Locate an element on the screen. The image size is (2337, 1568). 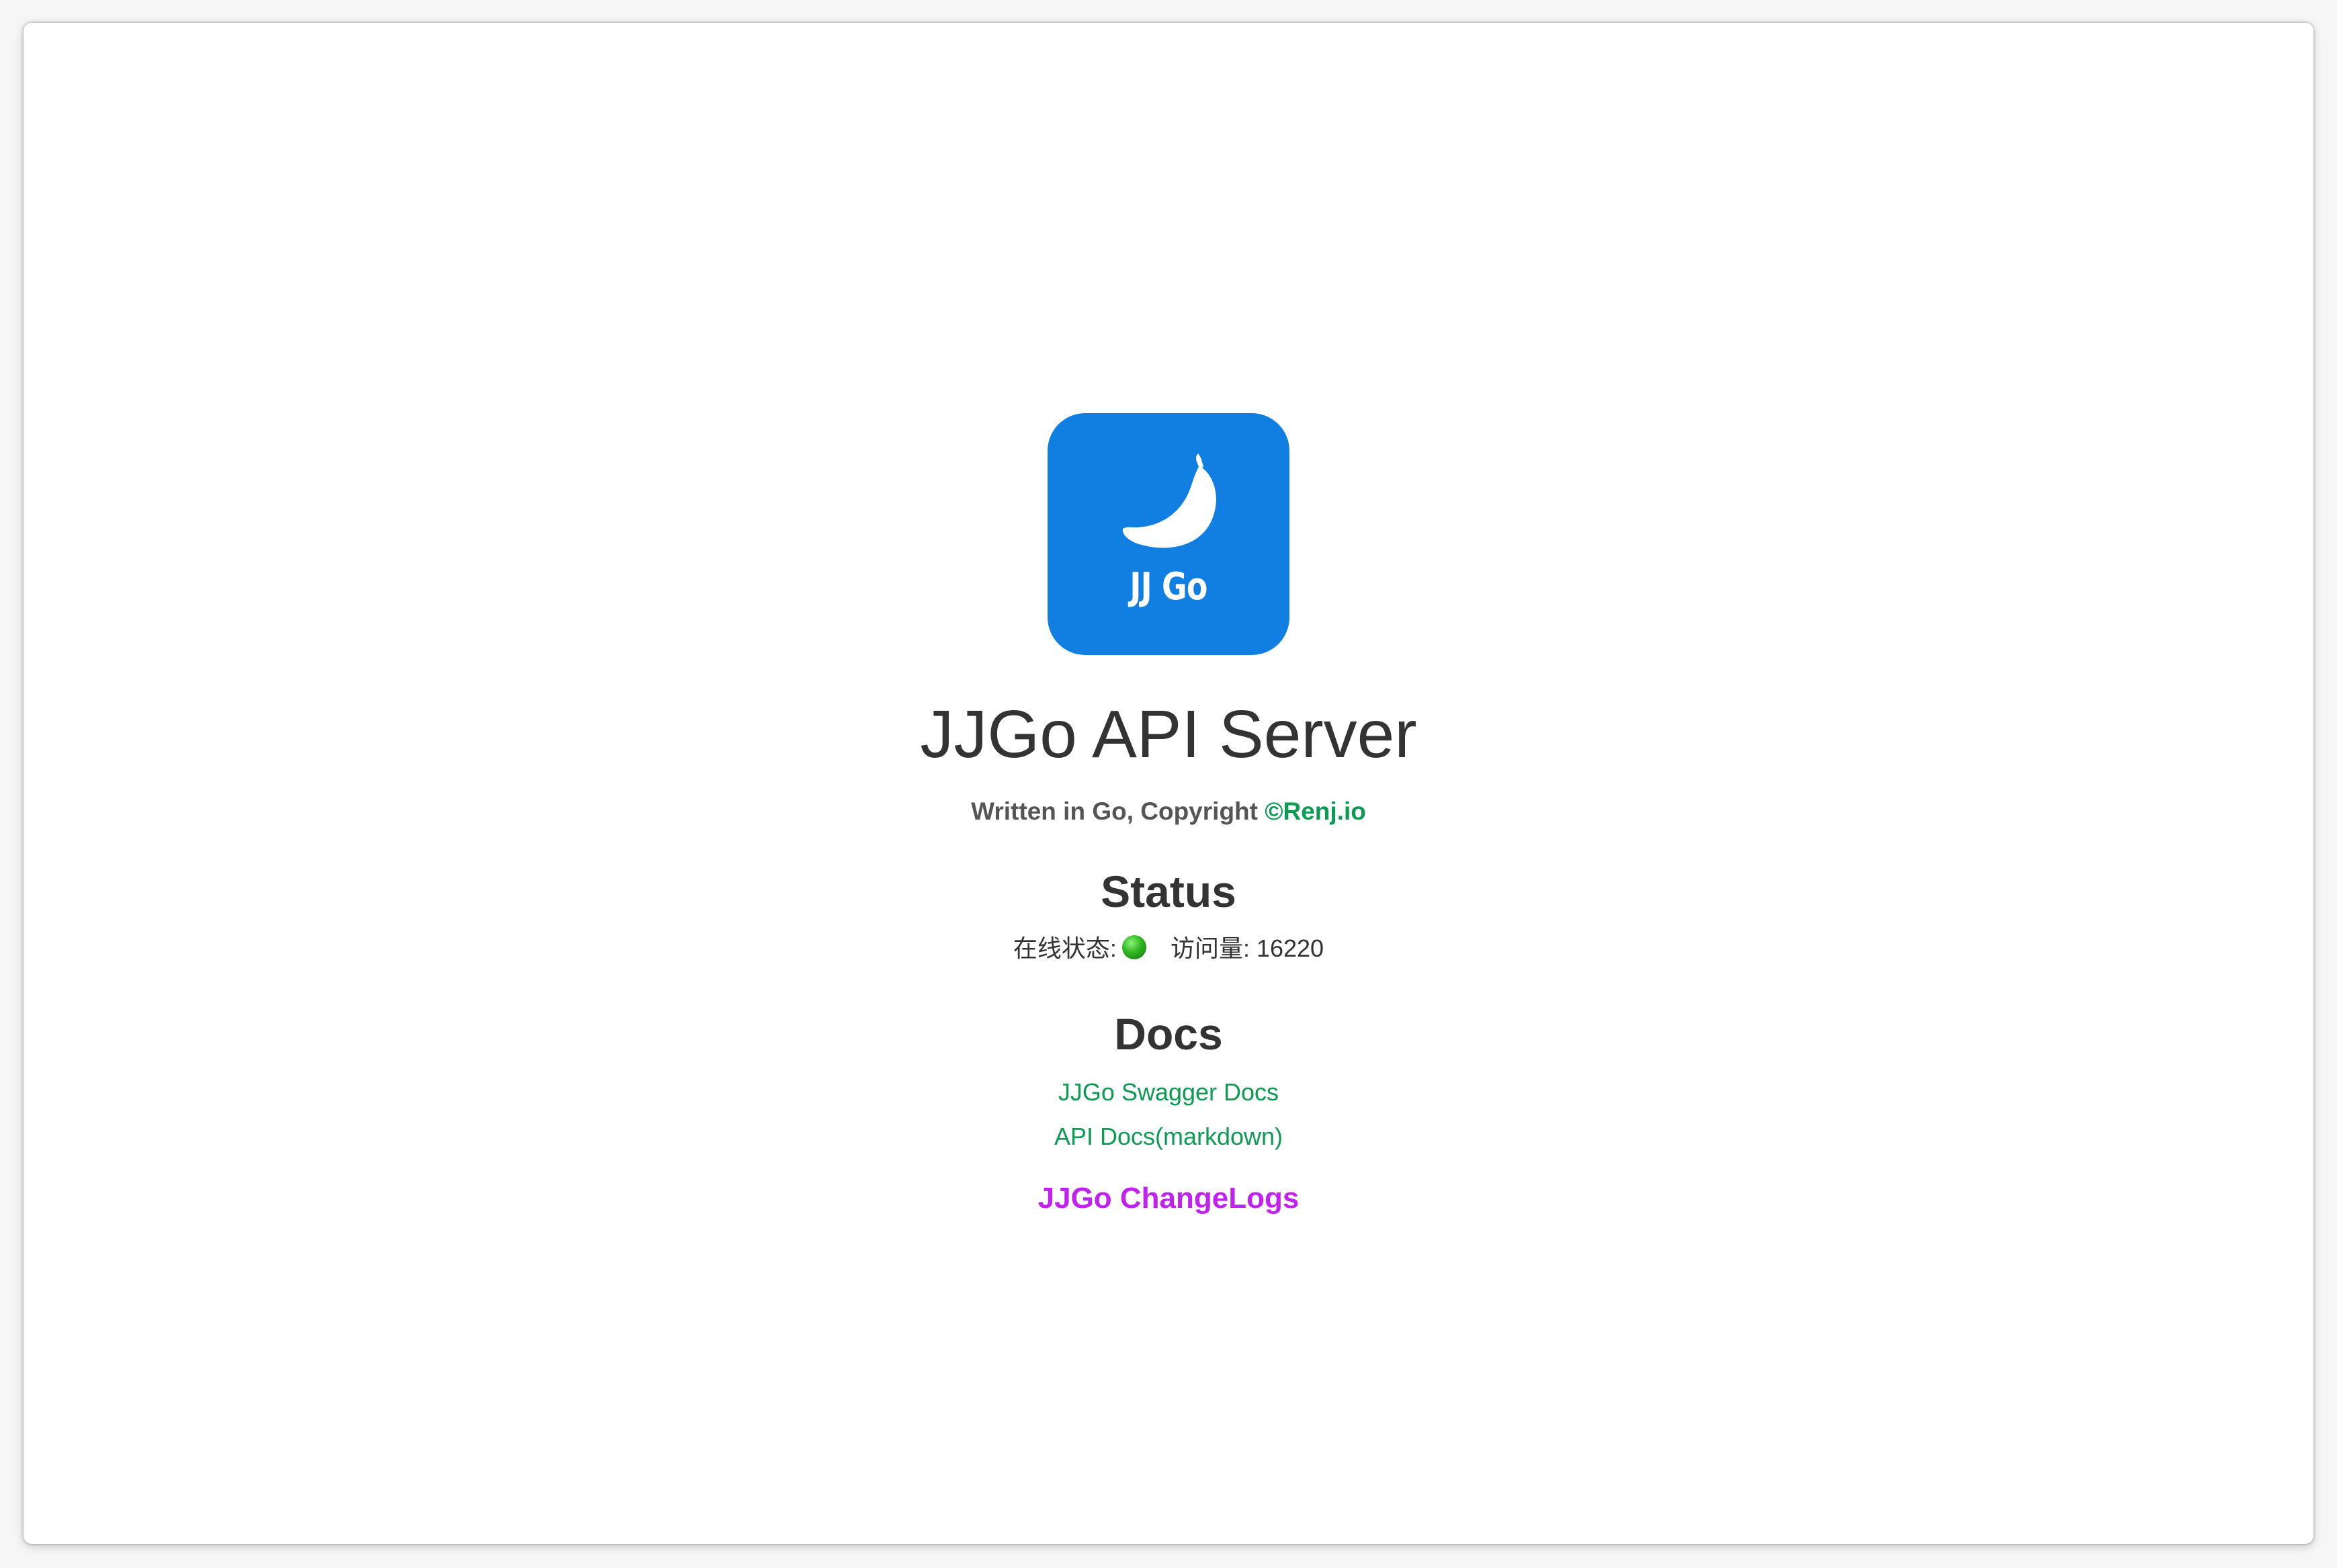
status-line: 在线状态: 访问量: 16220 is located at coordinates (1168, 948).